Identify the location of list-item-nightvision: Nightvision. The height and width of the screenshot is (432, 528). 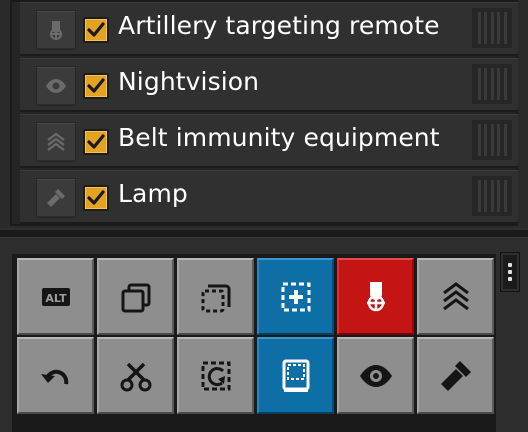
(269, 85).